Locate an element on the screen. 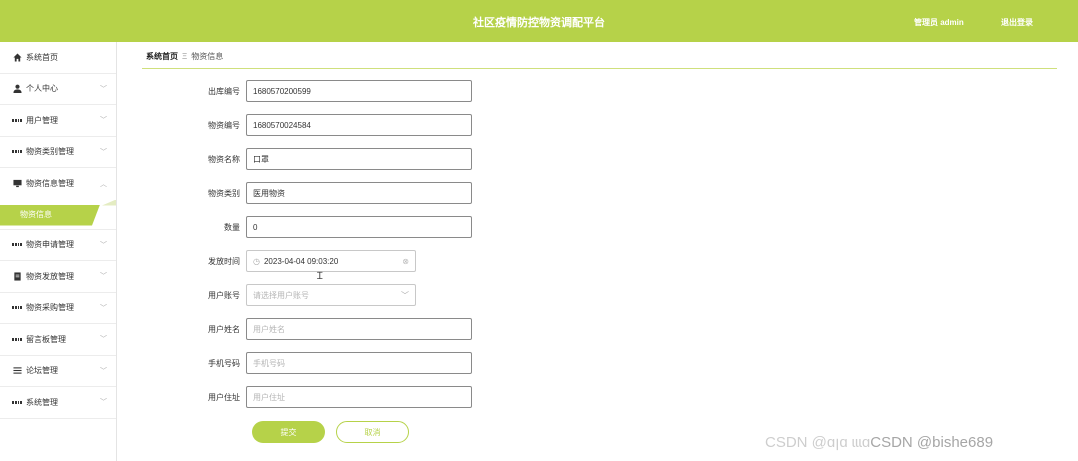 Image resolution: width=1078 pixels, height=461 pixels. form-row-quantity: 数量 0 is located at coordinates (326, 227).